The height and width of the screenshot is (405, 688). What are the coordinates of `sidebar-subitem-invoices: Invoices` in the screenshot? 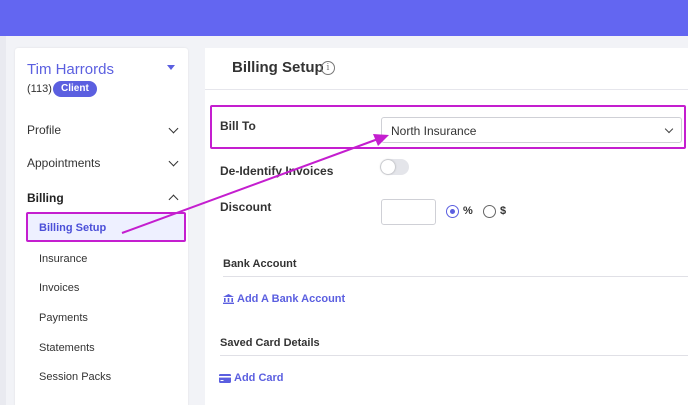 It's located at (59, 288).